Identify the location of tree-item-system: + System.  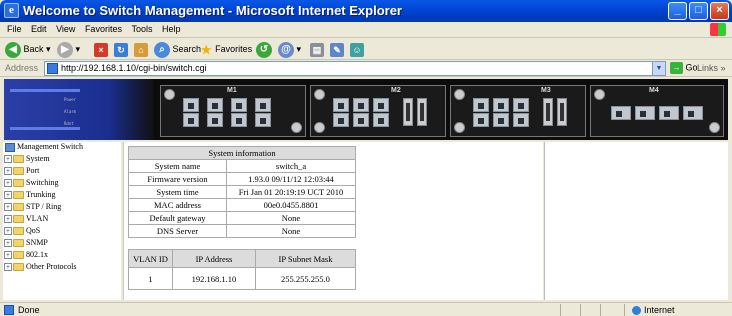
(27, 159).